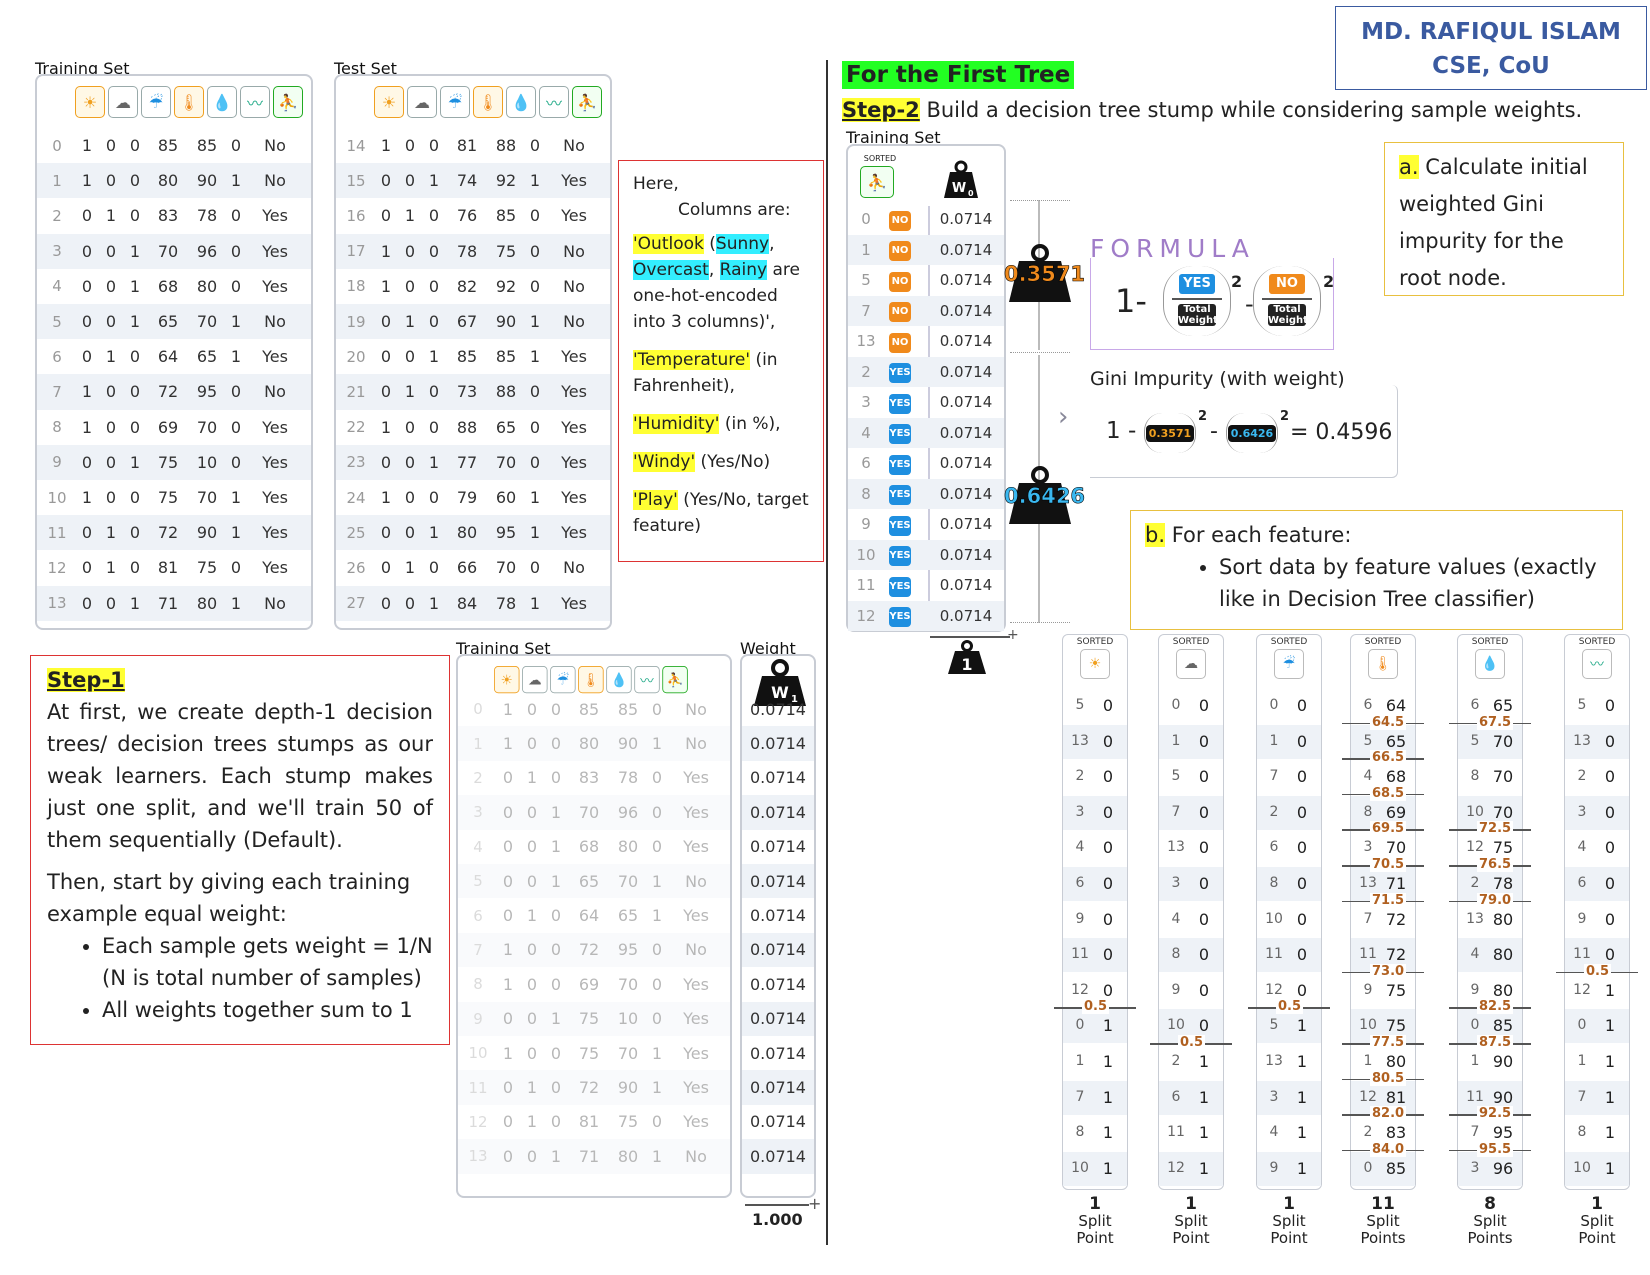 Image resolution: width=1650 pixels, height=1275 pixels. What do you see at coordinates (1495, 1114) in the screenshot?
I see `split-value: 92.5` at bounding box center [1495, 1114].